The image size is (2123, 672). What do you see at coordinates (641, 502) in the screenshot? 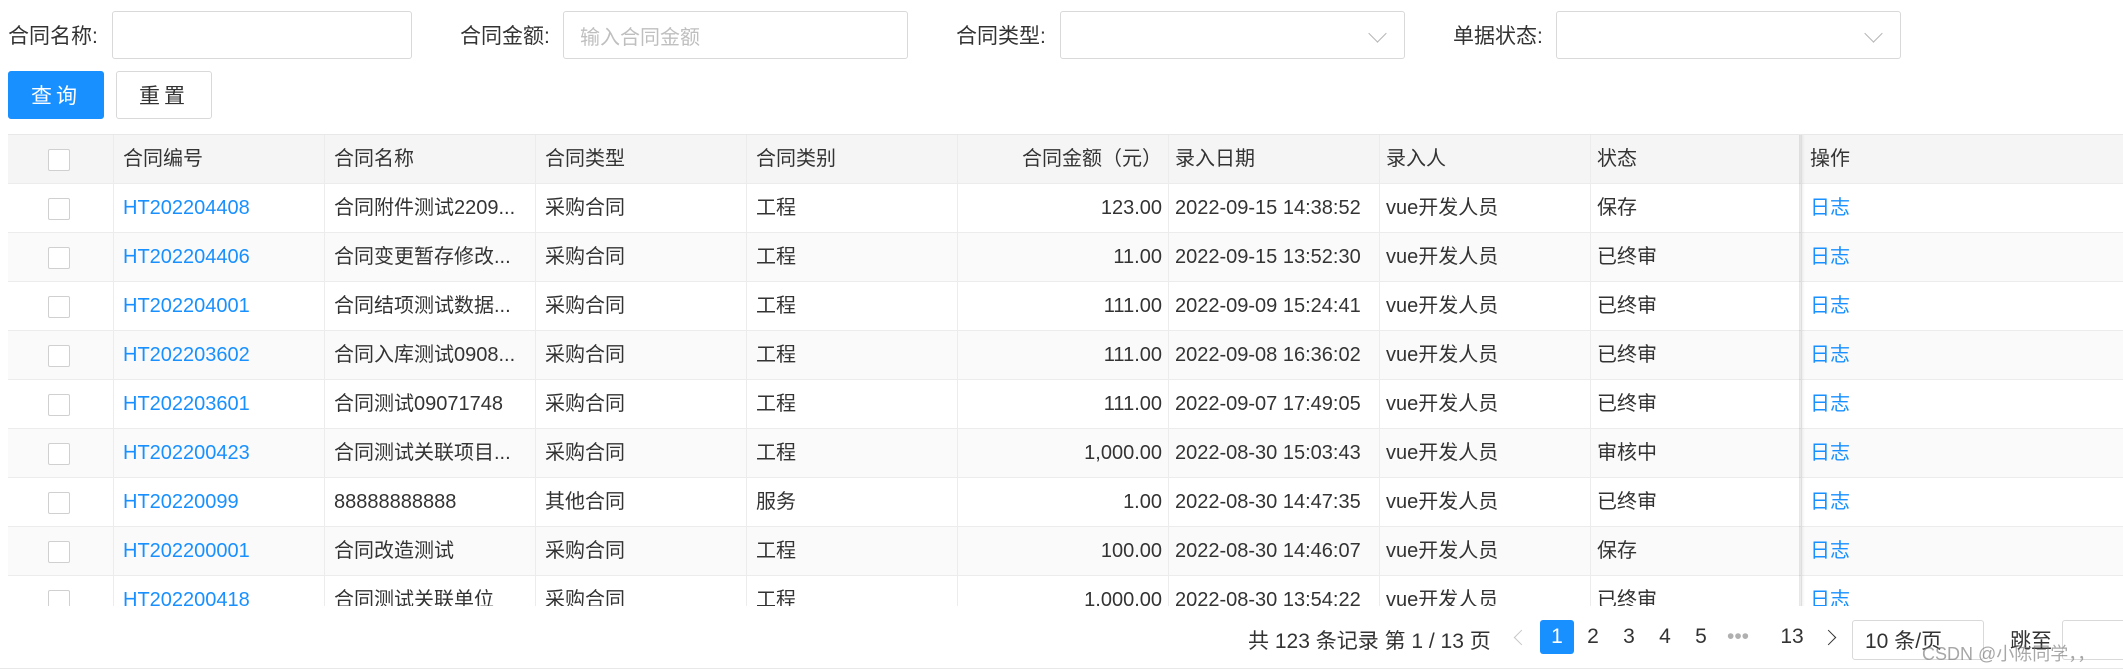
I see `cell-contract-type: 其他合同` at bounding box center [641, 502].